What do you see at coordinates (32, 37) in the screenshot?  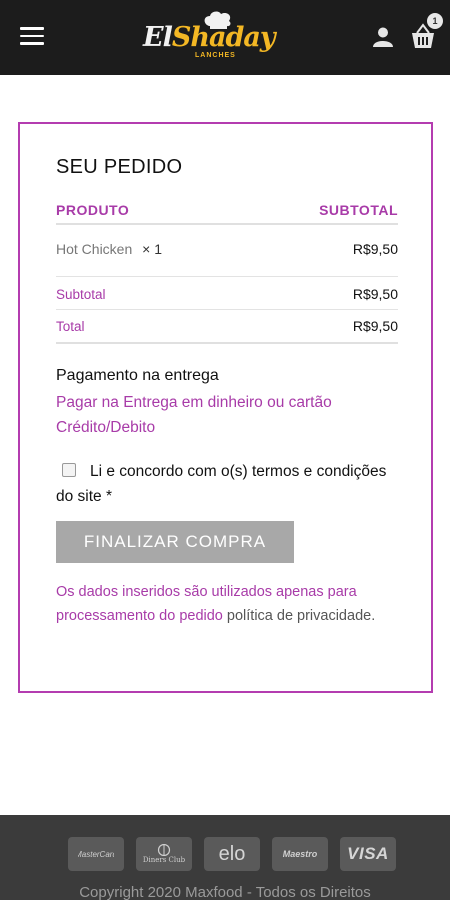 I see `hamburger-menu-icon` at bounding box center [32, 37].